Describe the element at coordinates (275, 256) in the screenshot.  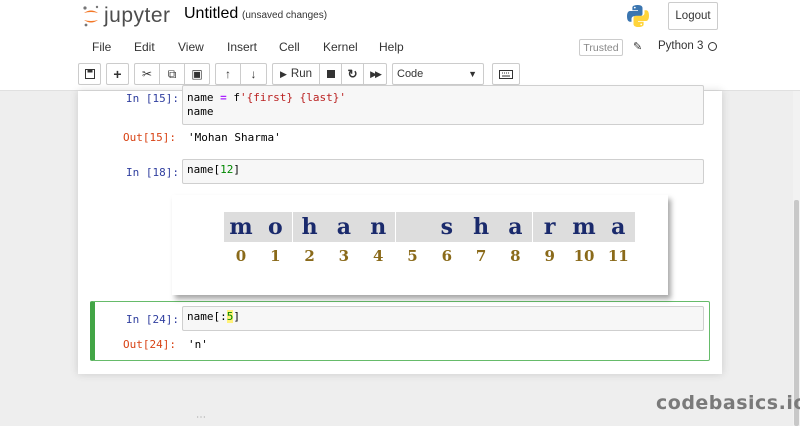
I see `diagram-index-label: 1` at that location.